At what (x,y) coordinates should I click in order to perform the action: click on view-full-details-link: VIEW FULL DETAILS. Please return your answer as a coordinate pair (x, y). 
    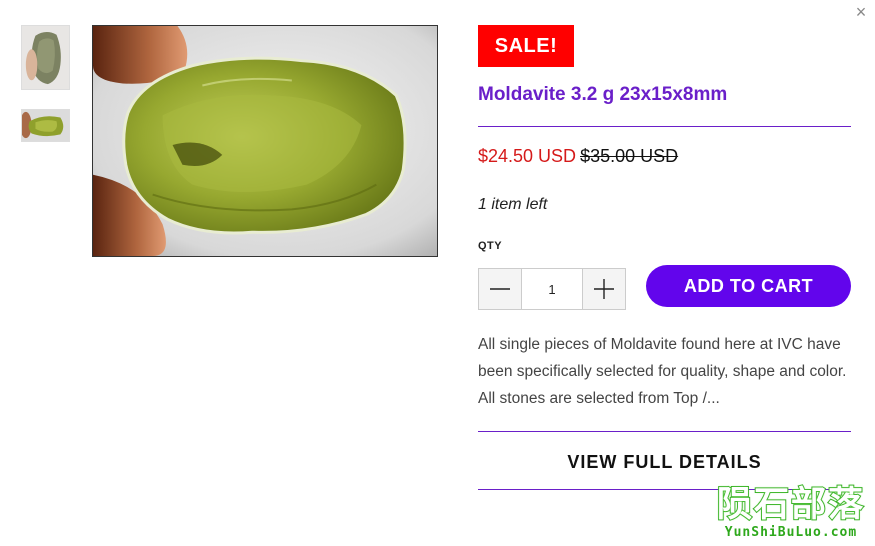
    Looking at the image, I should click on (664, 462).